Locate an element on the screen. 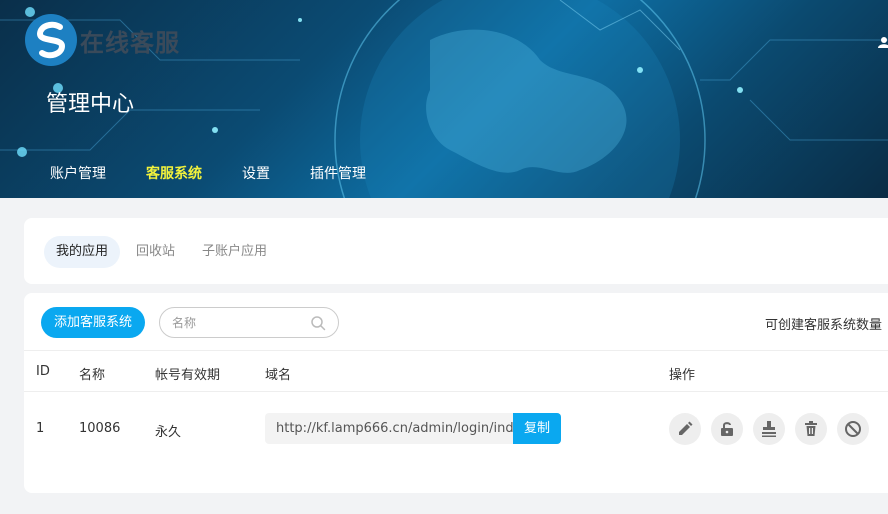  edit-button is located at coordinates (685, 429).